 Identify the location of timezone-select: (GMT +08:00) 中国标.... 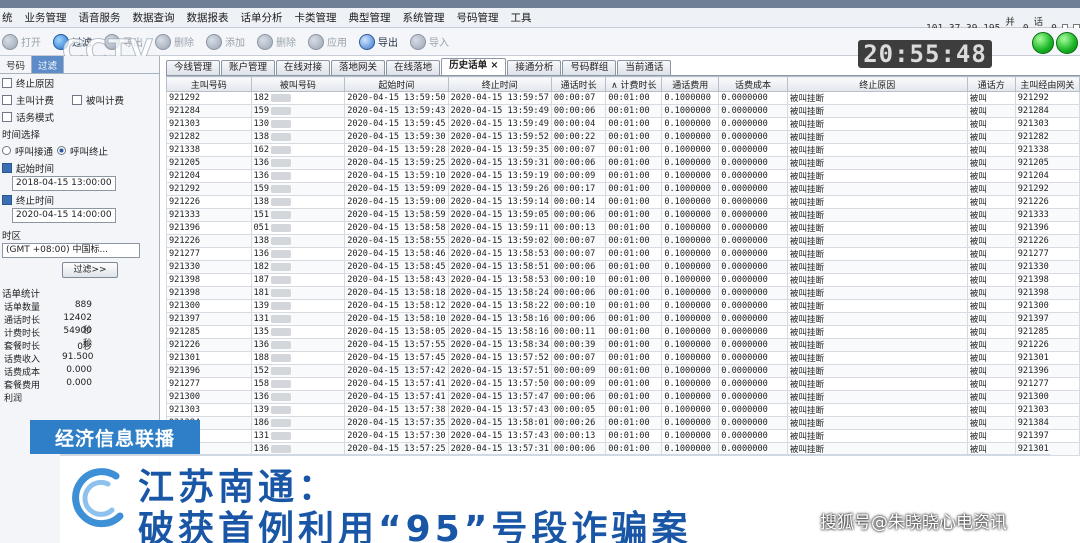
(71, 250).